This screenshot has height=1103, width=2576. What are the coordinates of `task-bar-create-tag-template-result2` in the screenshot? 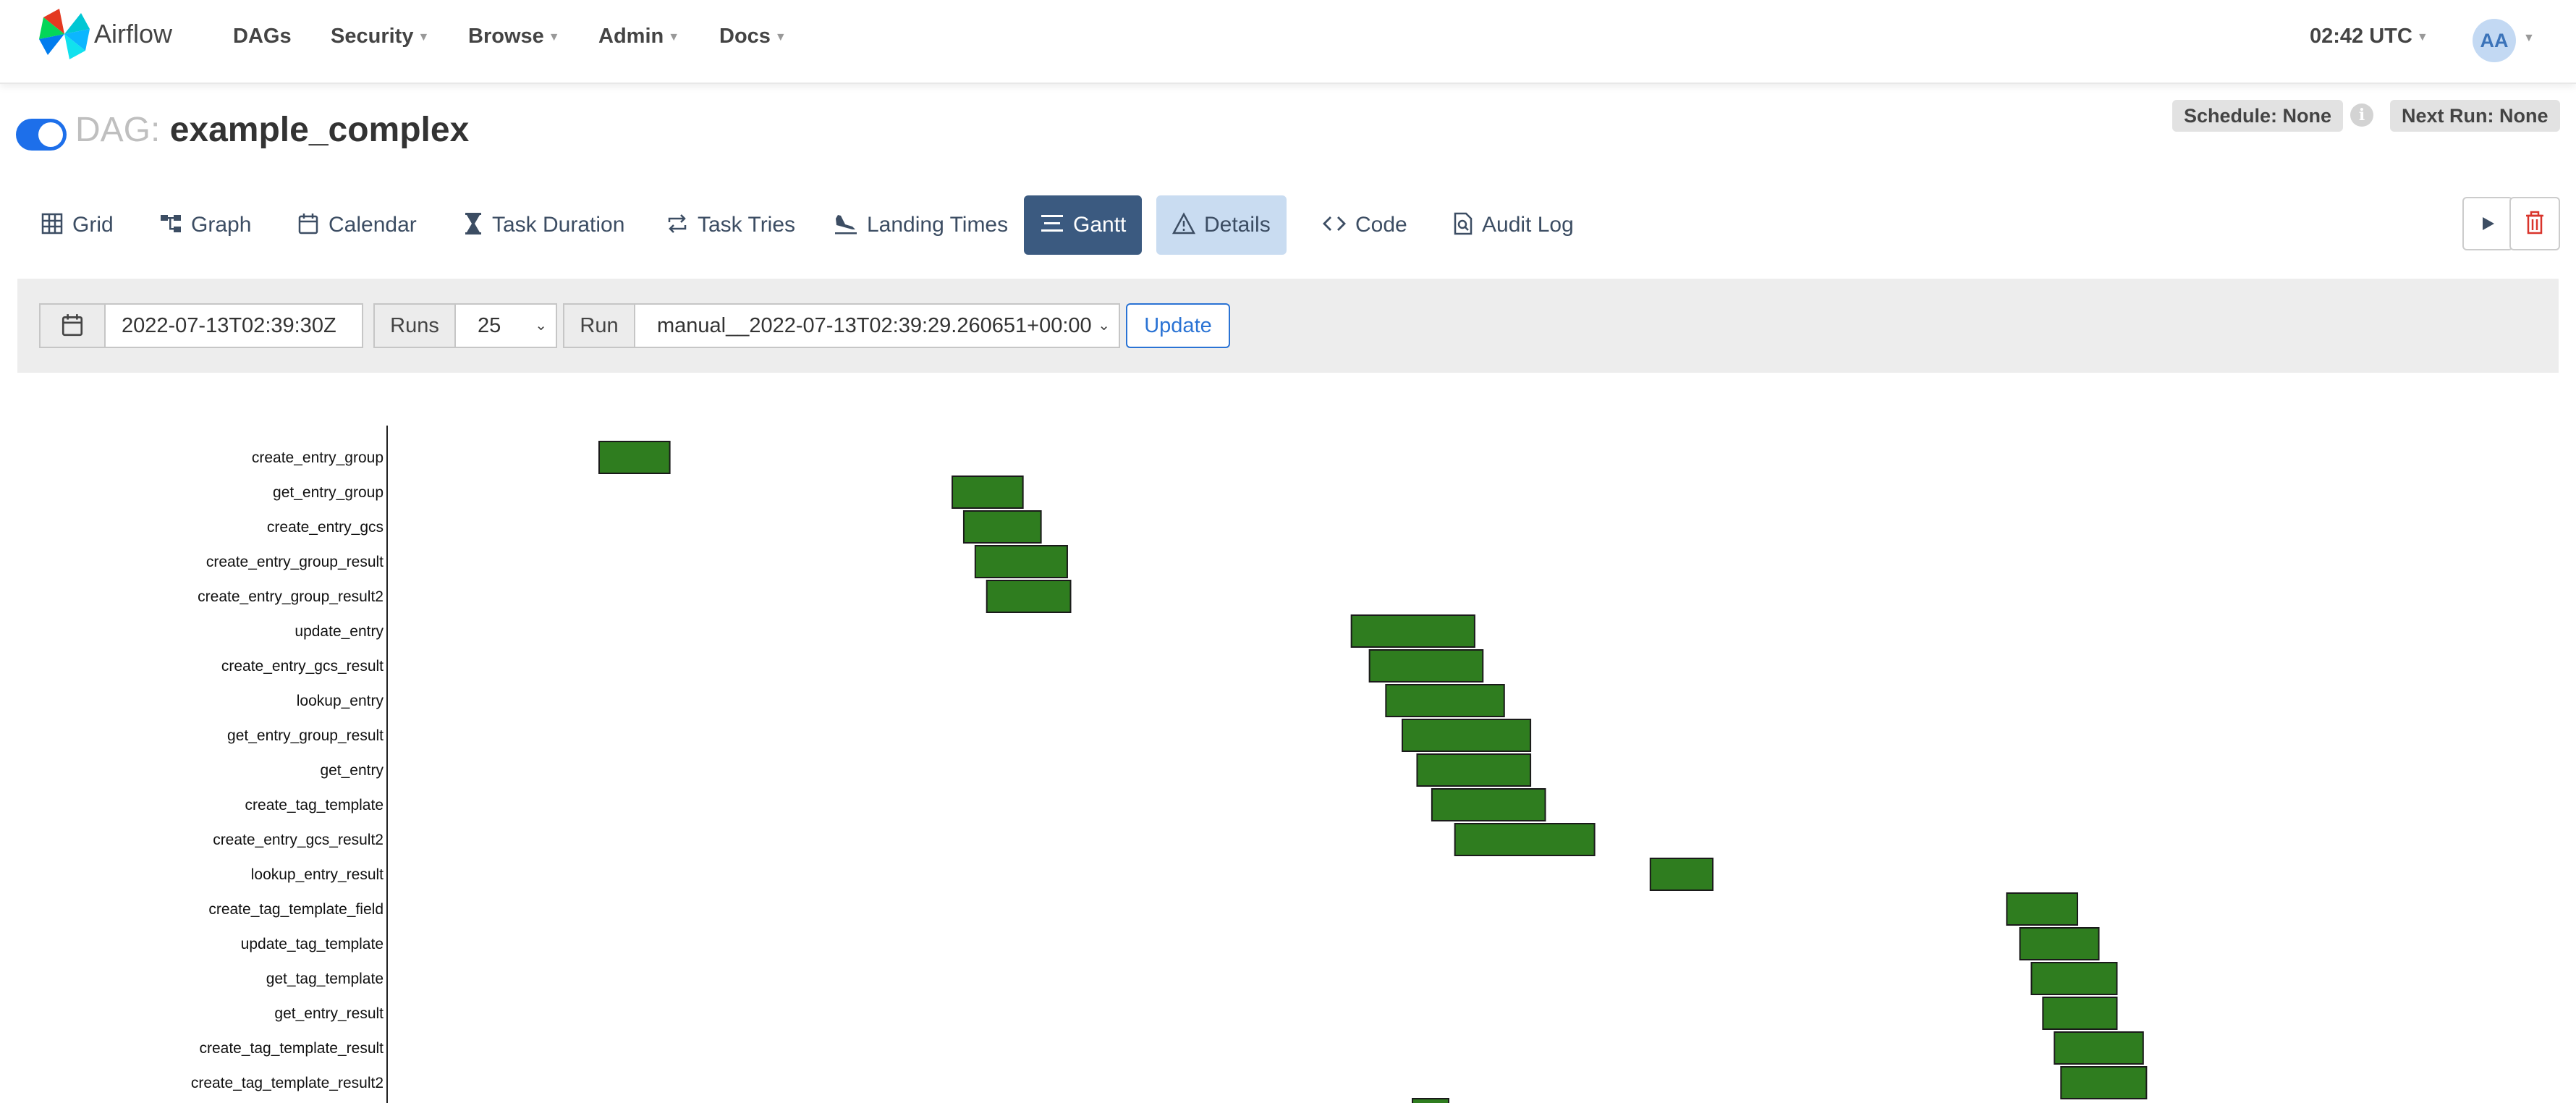 It's located at (2104, 1082).